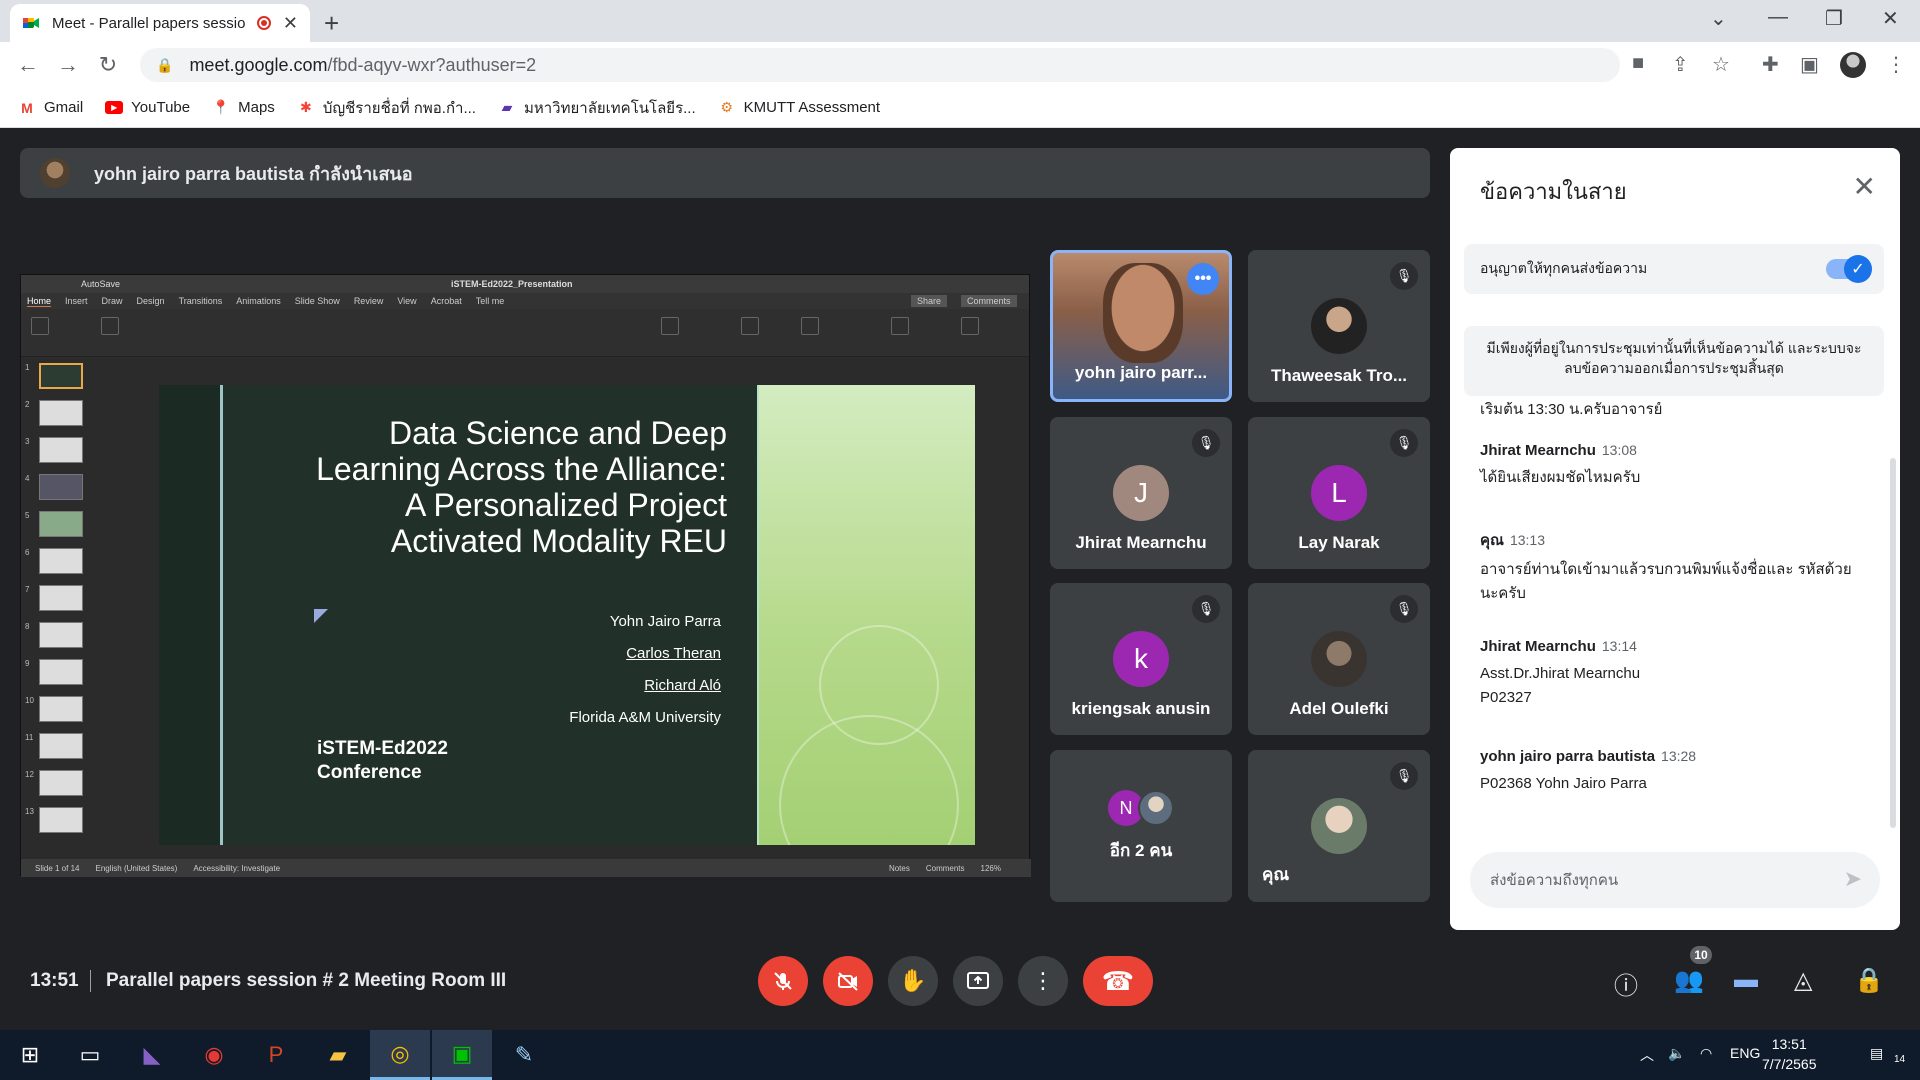  I want to click on back-arrow-icon: ←, so click(28, 65).